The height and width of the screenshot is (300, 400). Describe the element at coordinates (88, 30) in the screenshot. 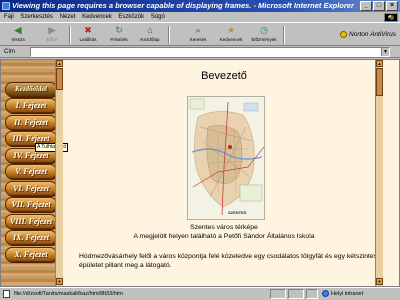

I see `stop-icon: ✖` at that location.